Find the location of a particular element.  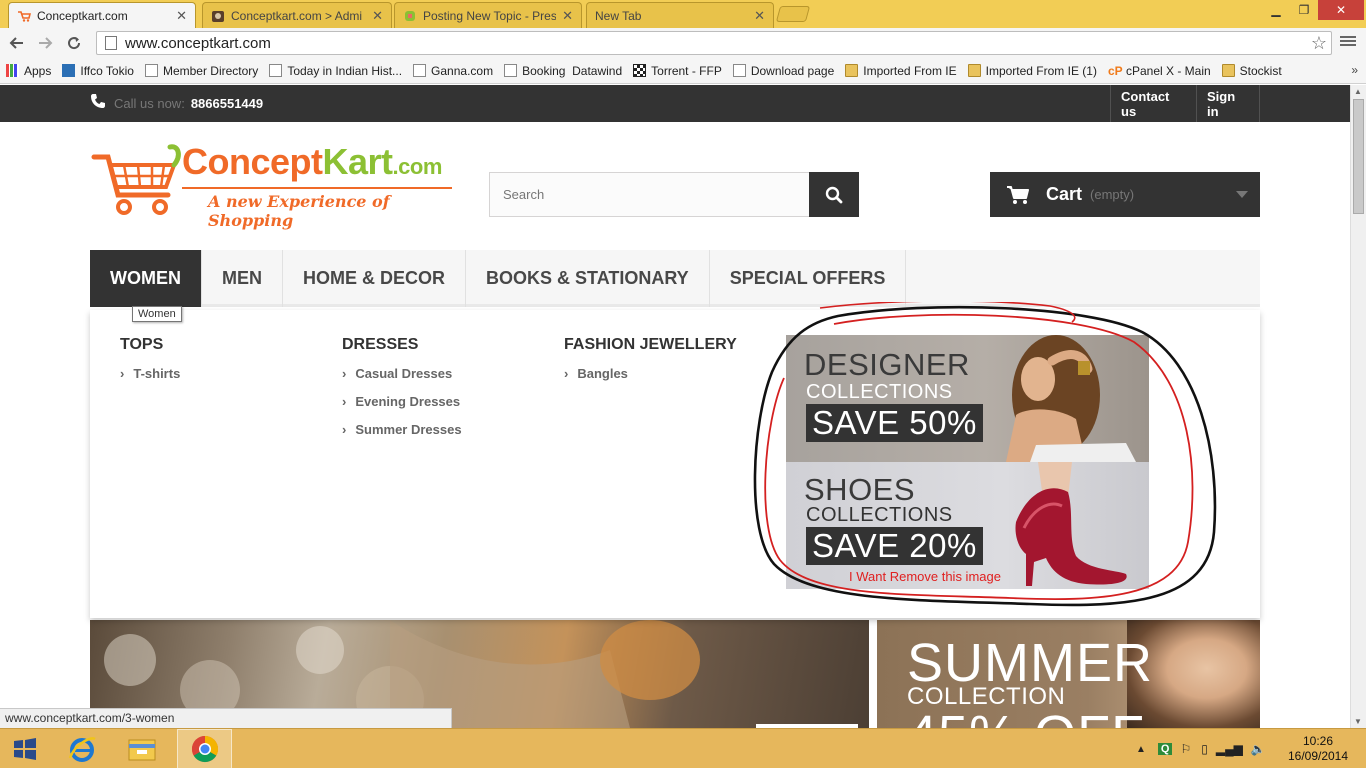

chrome-menu-icon is located at coordinates (1348, 42).